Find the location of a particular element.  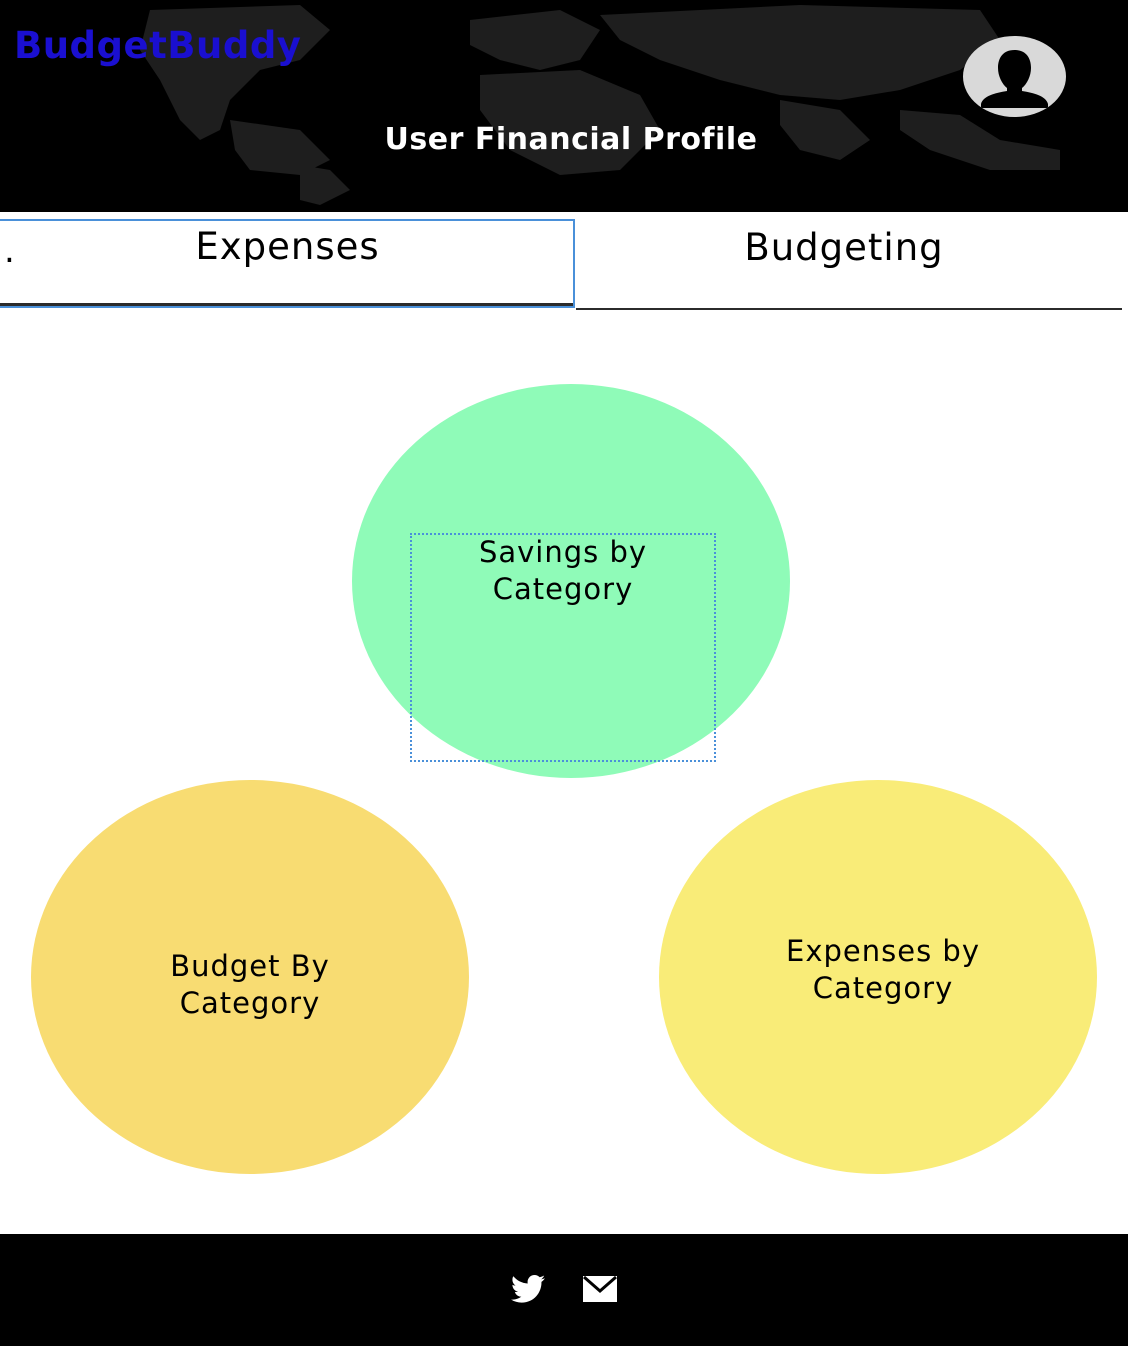

mail-icon is located at coordinates (600, 1289).